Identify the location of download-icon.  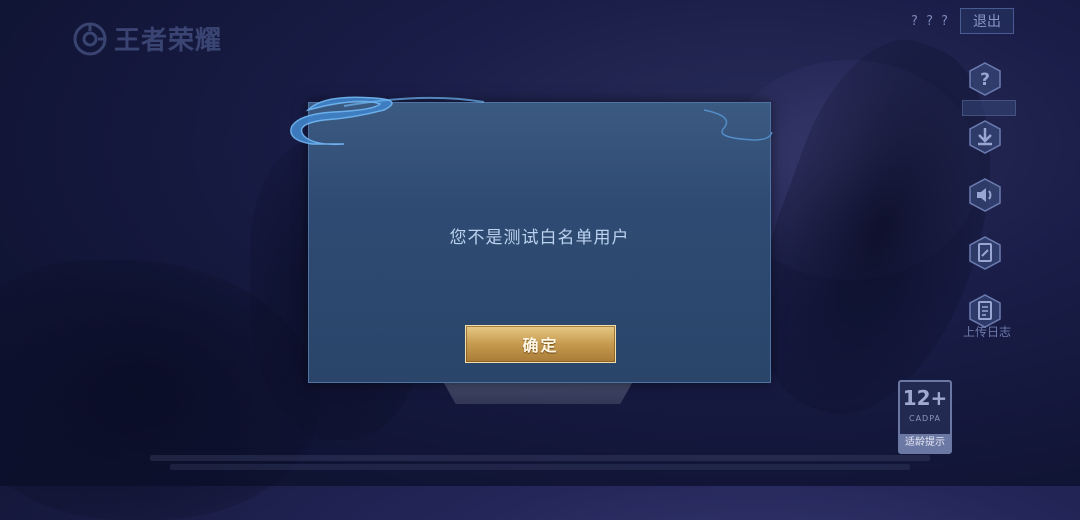
(985, 137).